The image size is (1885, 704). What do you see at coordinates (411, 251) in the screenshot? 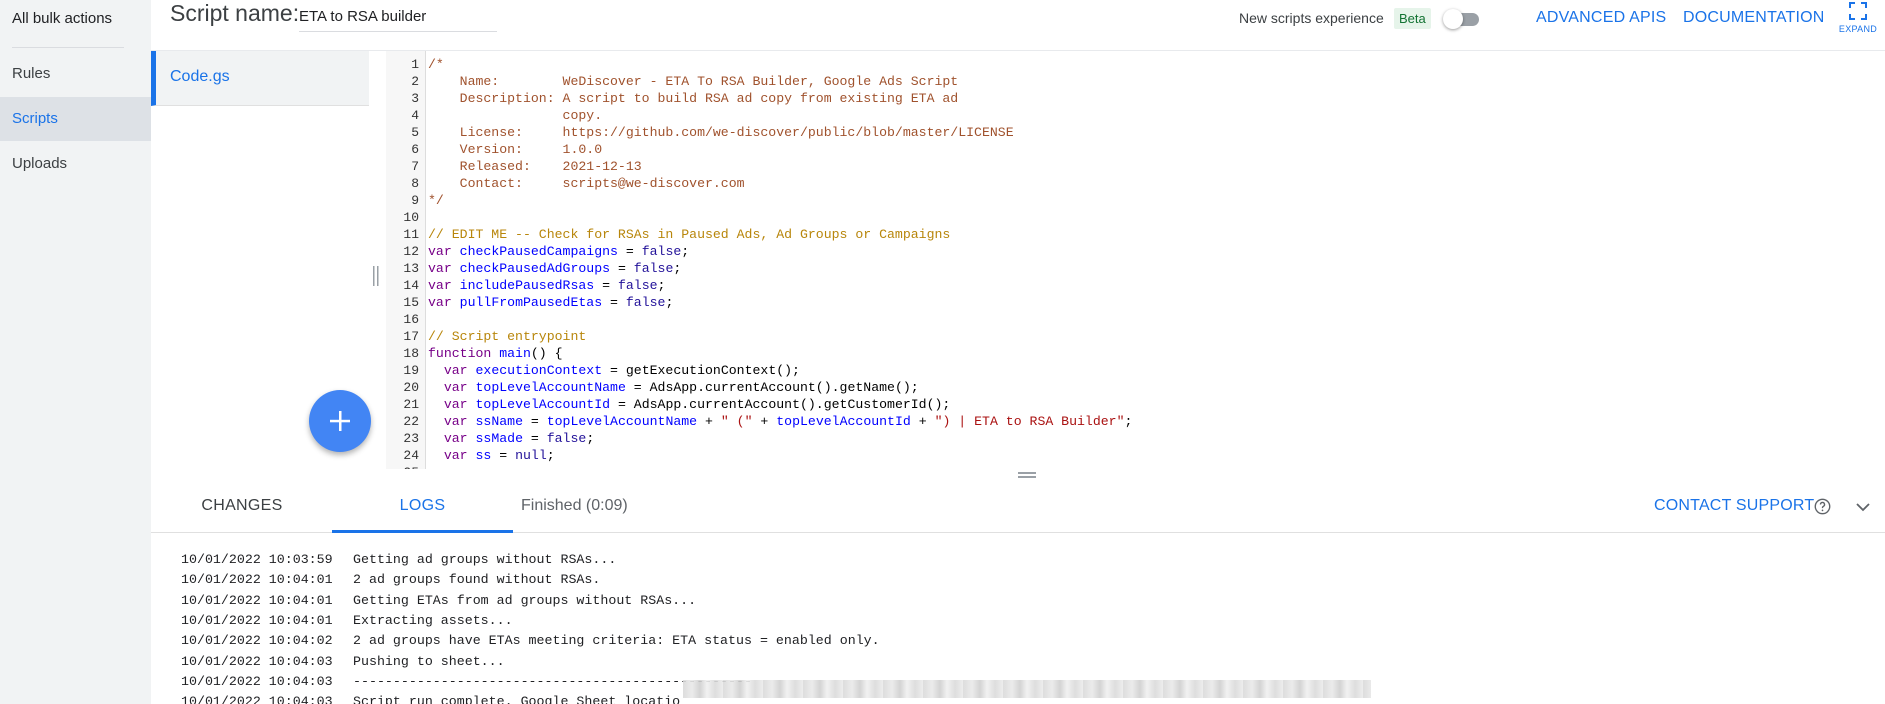
I see `line-number: 12` at bounding box center [411, 251].